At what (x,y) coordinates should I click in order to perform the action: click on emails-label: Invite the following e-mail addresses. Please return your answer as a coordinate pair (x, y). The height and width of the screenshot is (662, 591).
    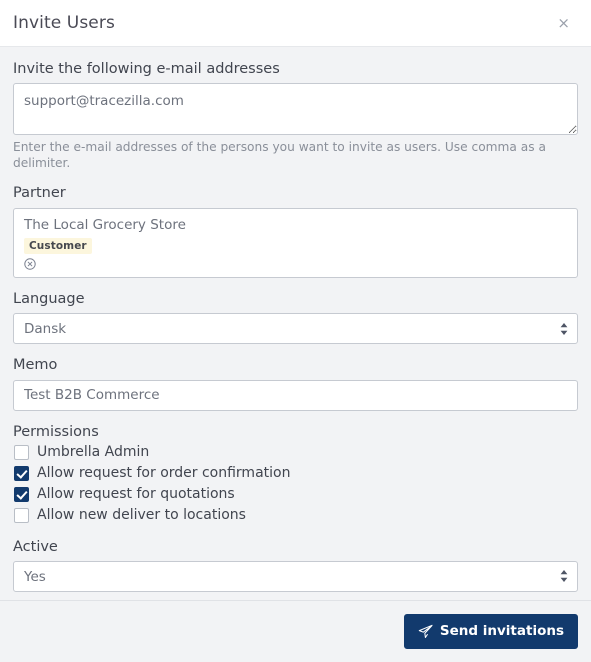
    Looking at the image, I should click on (146, 69).